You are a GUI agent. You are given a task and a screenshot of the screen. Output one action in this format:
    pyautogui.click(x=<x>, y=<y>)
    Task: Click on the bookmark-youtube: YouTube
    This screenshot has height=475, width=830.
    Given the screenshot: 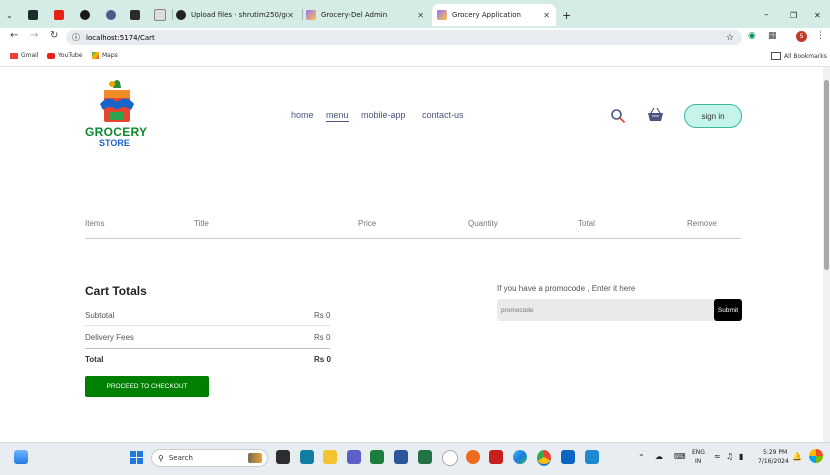 What is the action you would take?
    pyautogui.click(x=64, y=55)
    